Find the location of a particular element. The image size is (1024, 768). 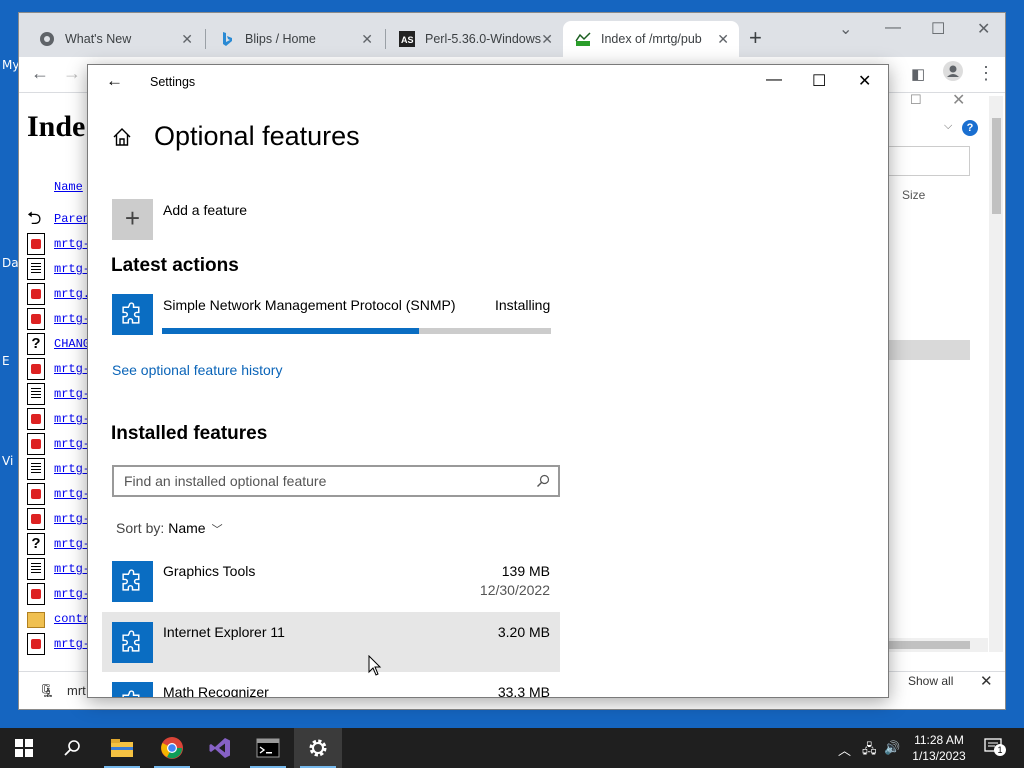

back-arrow-icon: ← is located at coordinates (114, 81).